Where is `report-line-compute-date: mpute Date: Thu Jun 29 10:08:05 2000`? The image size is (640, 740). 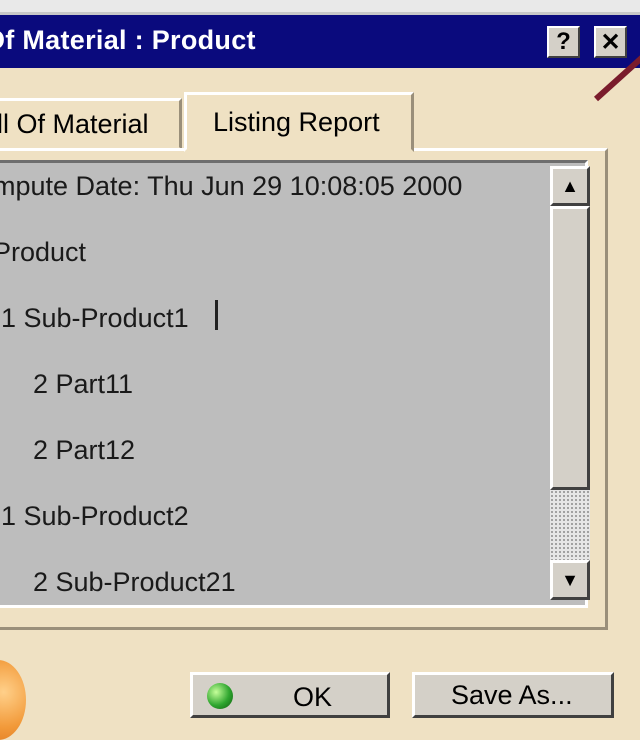 report-line-compute-date: mpute Date: Thu Jun 29 10:08:05 2000 is located at coordinates (231, 186).